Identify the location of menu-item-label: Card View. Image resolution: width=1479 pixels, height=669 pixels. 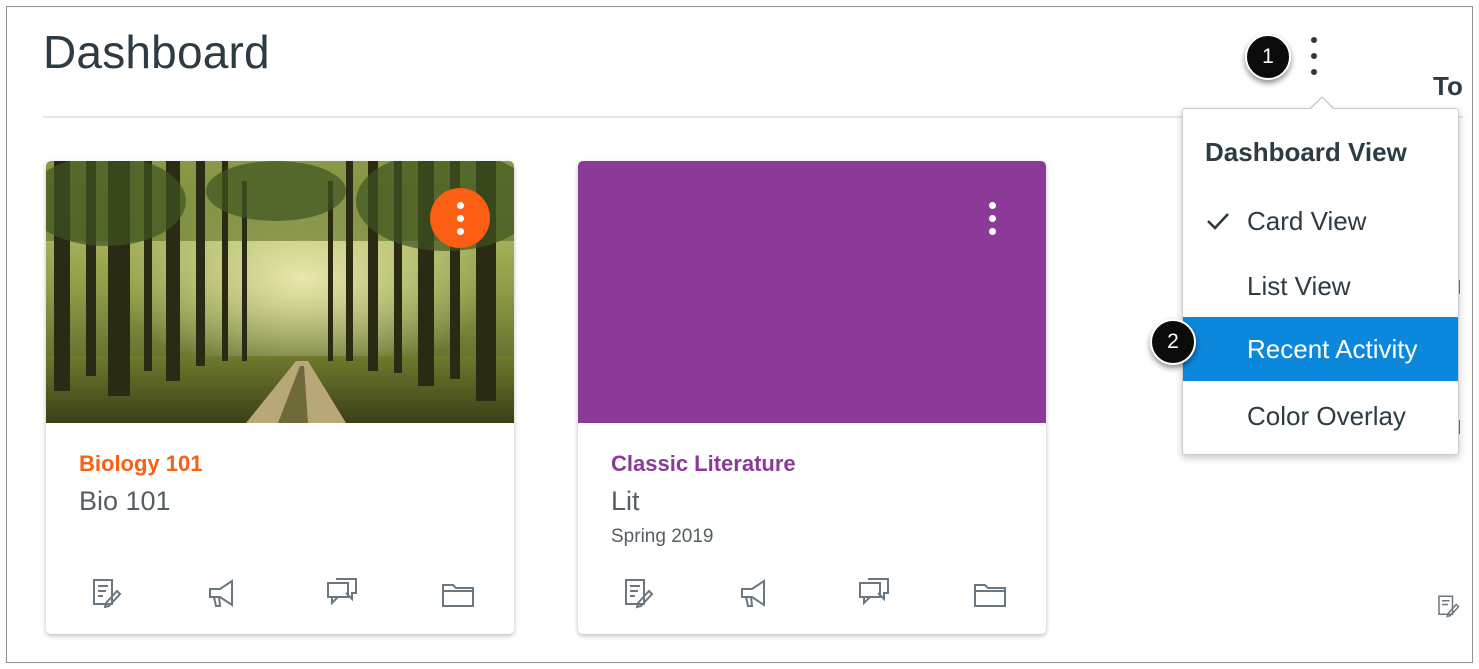
(1307, 220).